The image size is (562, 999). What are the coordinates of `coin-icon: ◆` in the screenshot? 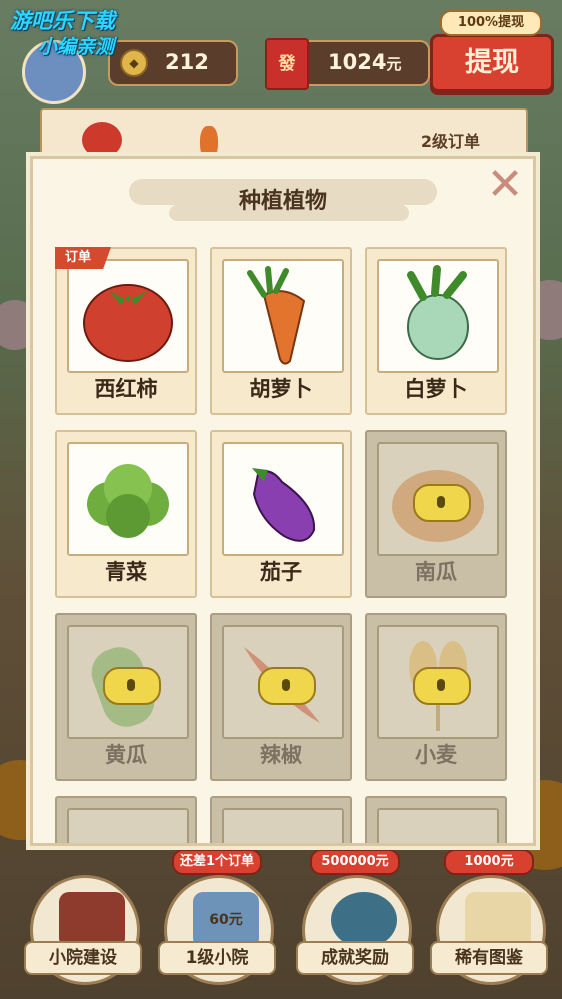 It's located at (134, 63).